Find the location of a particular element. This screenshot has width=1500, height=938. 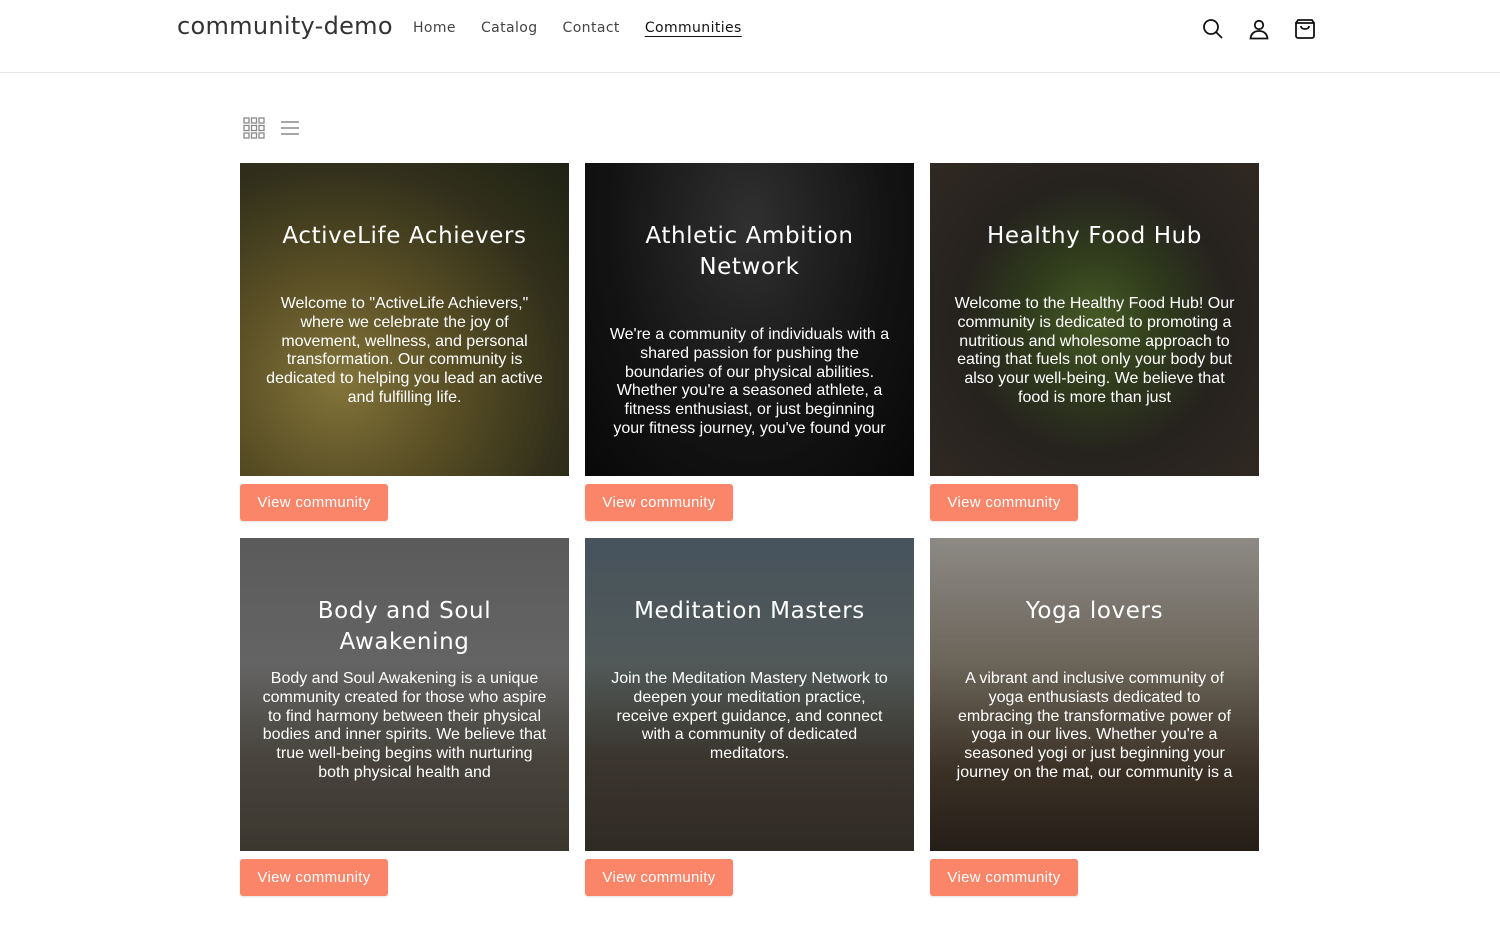

nav-contact: Contact is located at coordinates (591, 28).